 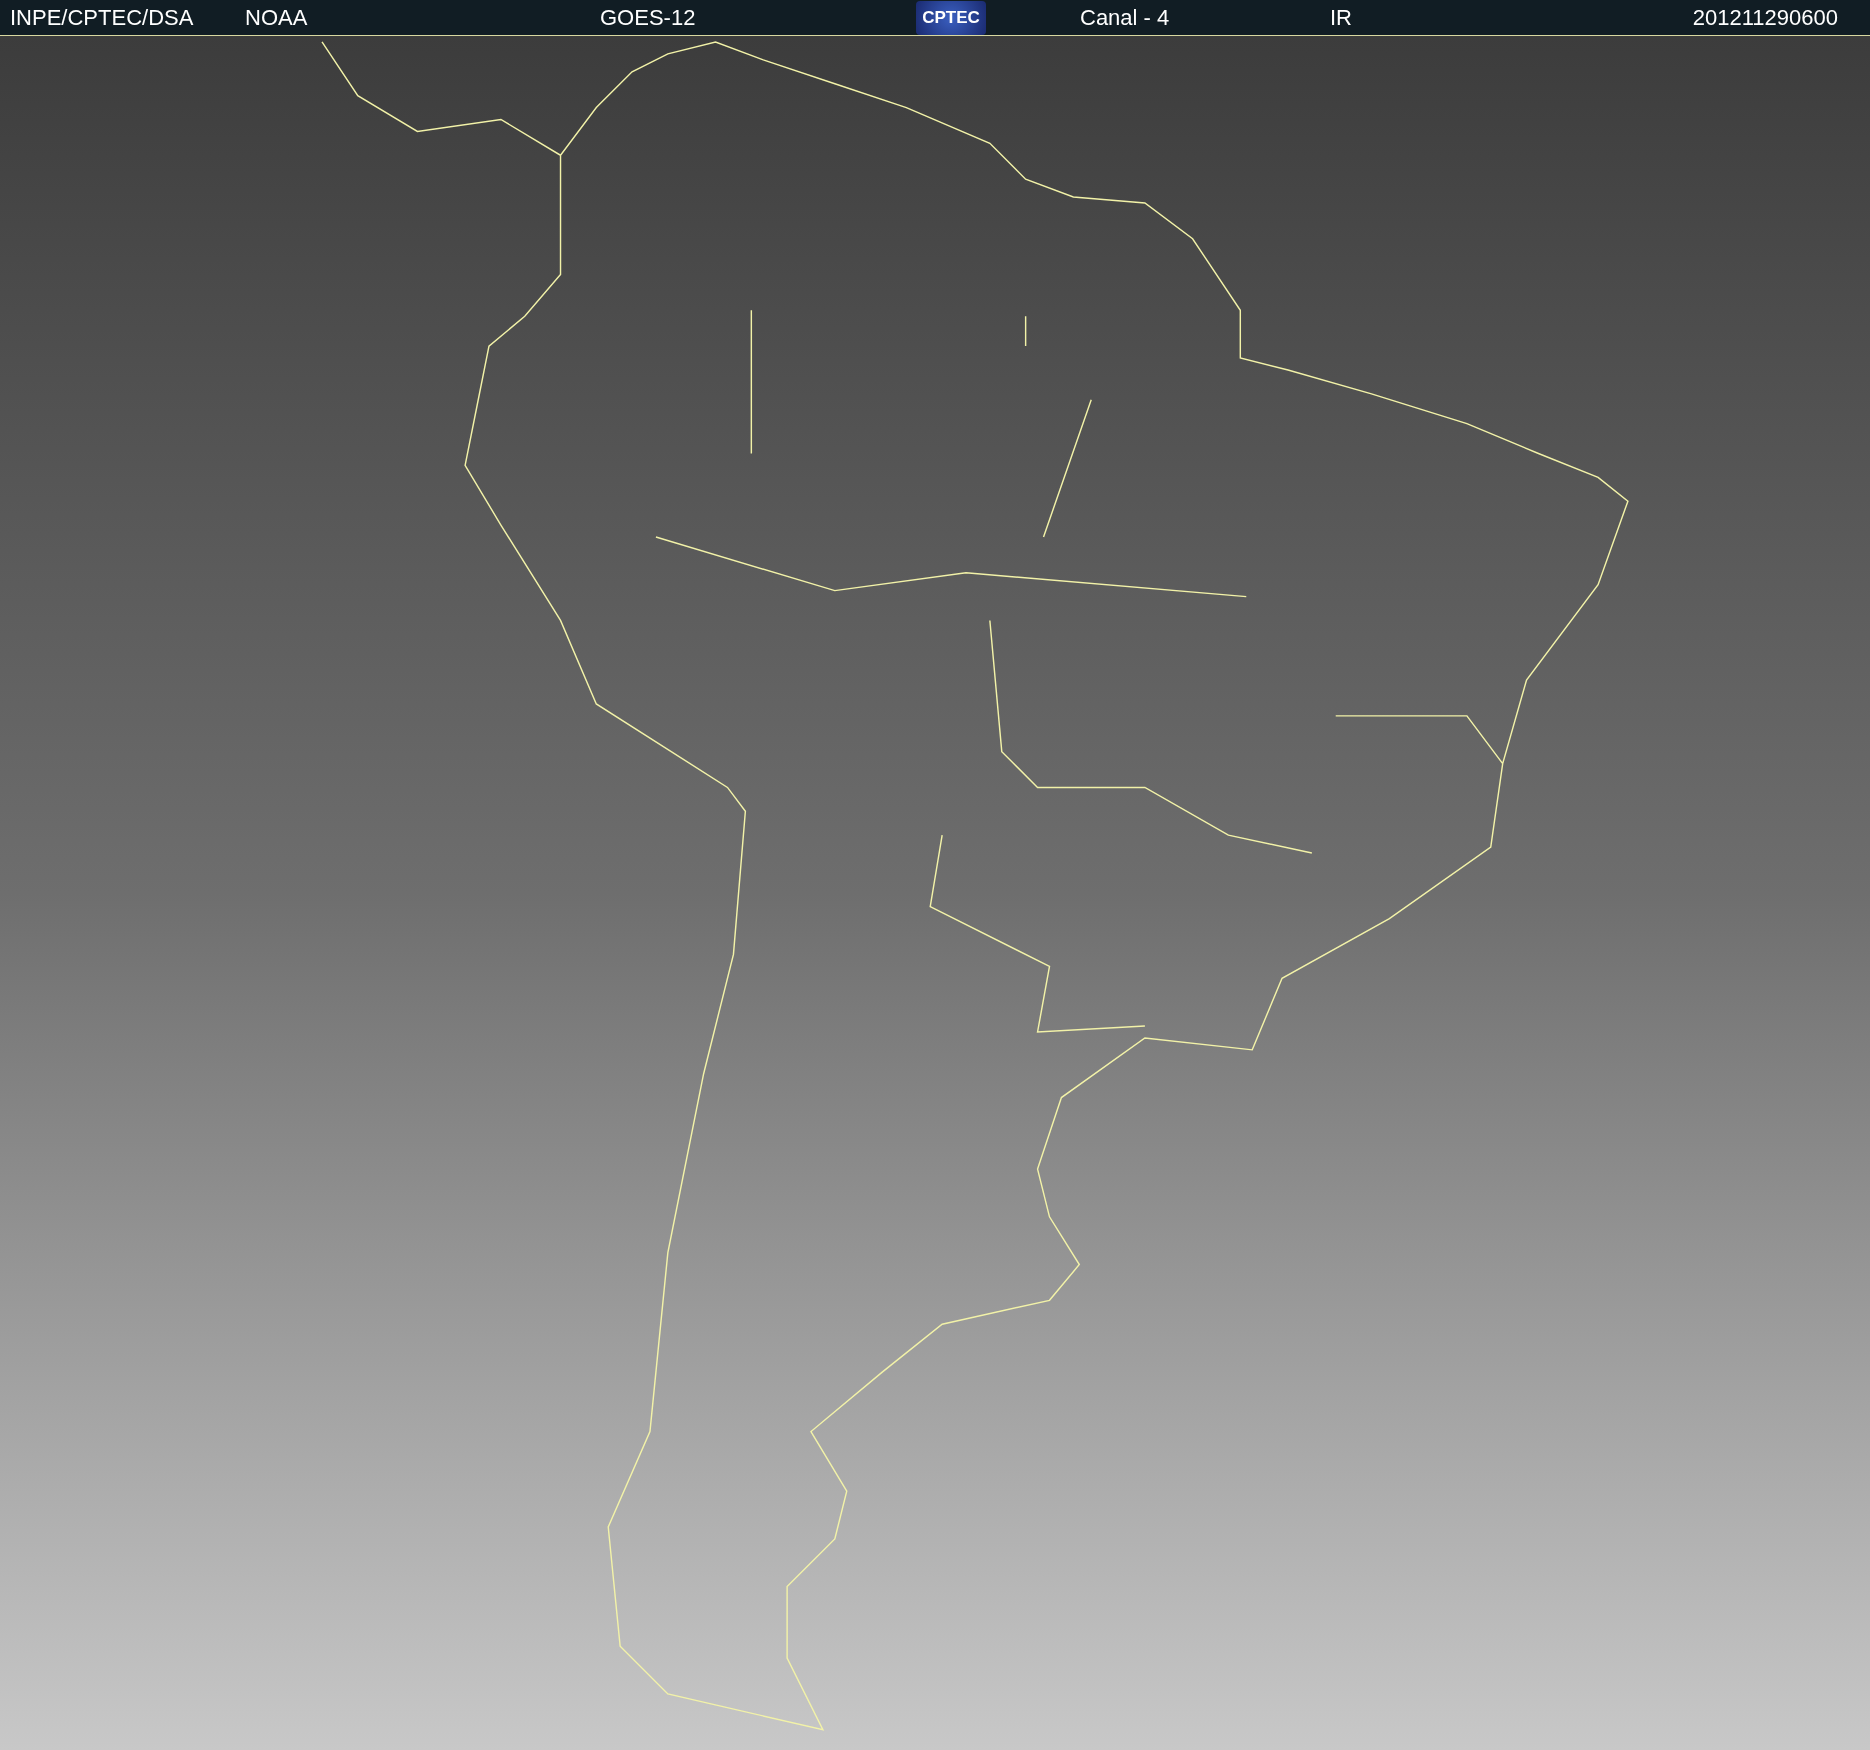 What do you see at coordinates (1341, 17) in the screenshot?
I see `header-label: IR` at bounding box center [1341, 17].